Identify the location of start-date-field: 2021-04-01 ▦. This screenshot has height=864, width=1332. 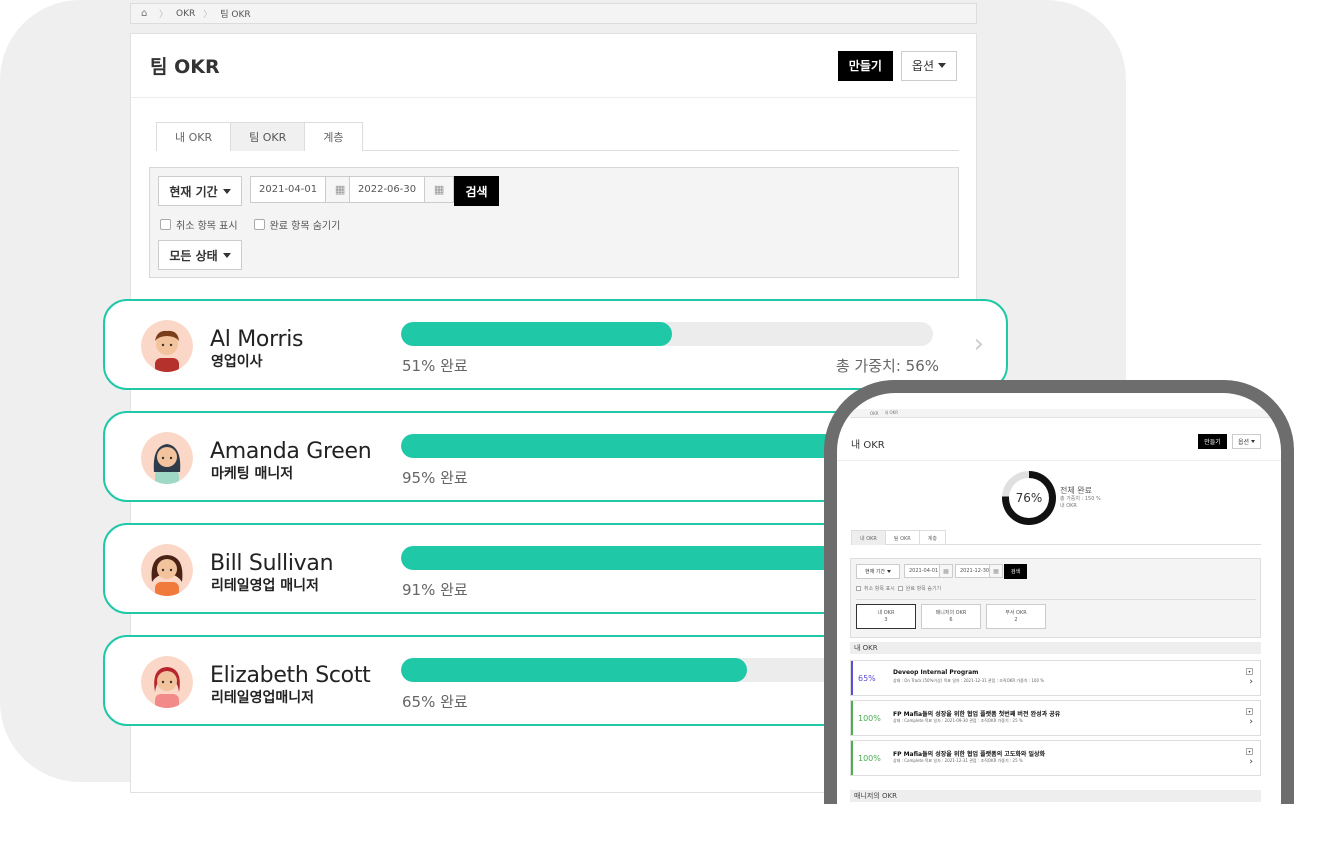
(303, 189).